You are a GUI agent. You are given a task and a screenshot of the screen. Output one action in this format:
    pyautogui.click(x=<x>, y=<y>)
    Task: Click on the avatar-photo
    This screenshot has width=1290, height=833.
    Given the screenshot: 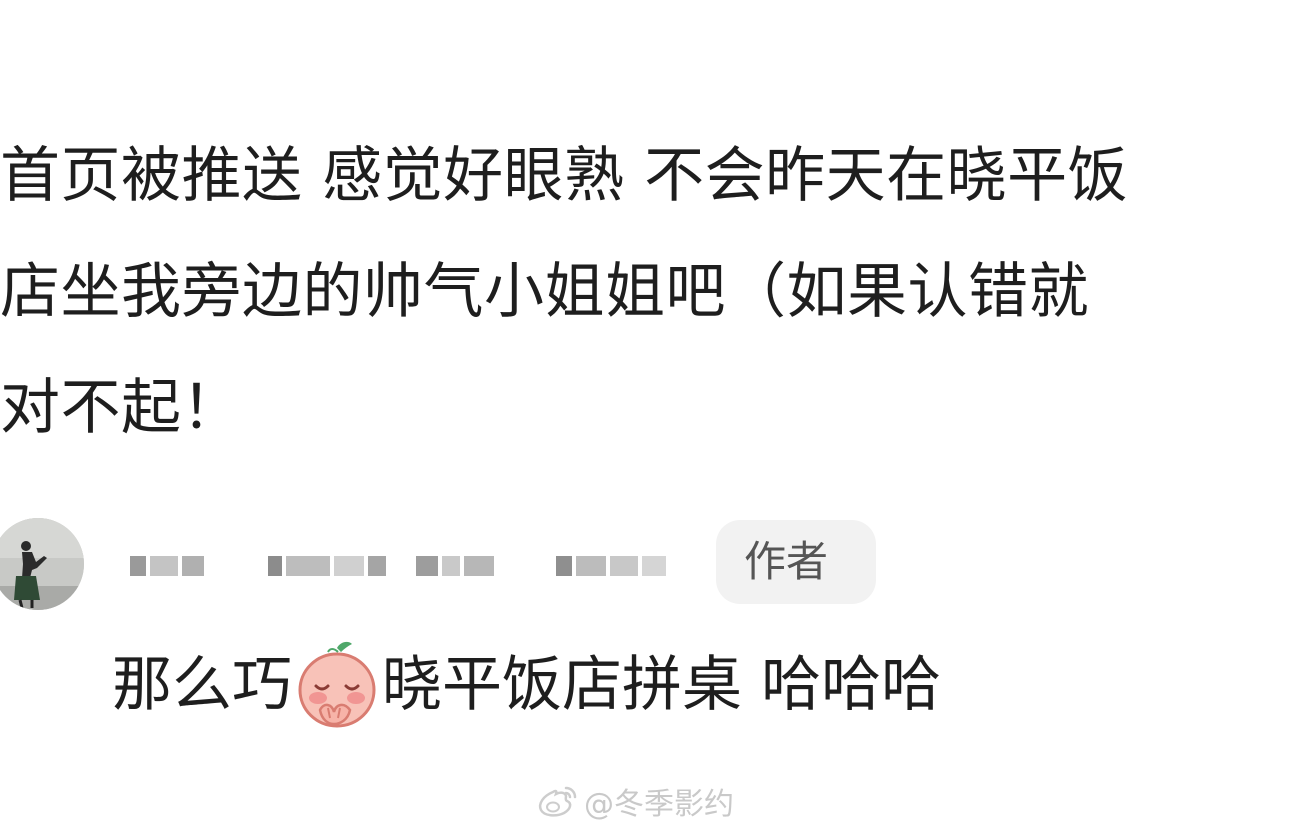 What is the action you would take?
    pyautogui.click(x=42, y=564)
    